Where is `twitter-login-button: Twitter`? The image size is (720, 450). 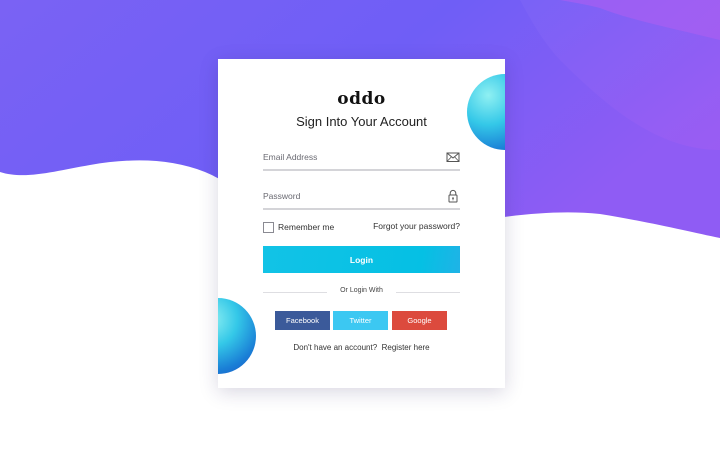 twitter-login-button: Twitter is located at coordinates (360, 320).